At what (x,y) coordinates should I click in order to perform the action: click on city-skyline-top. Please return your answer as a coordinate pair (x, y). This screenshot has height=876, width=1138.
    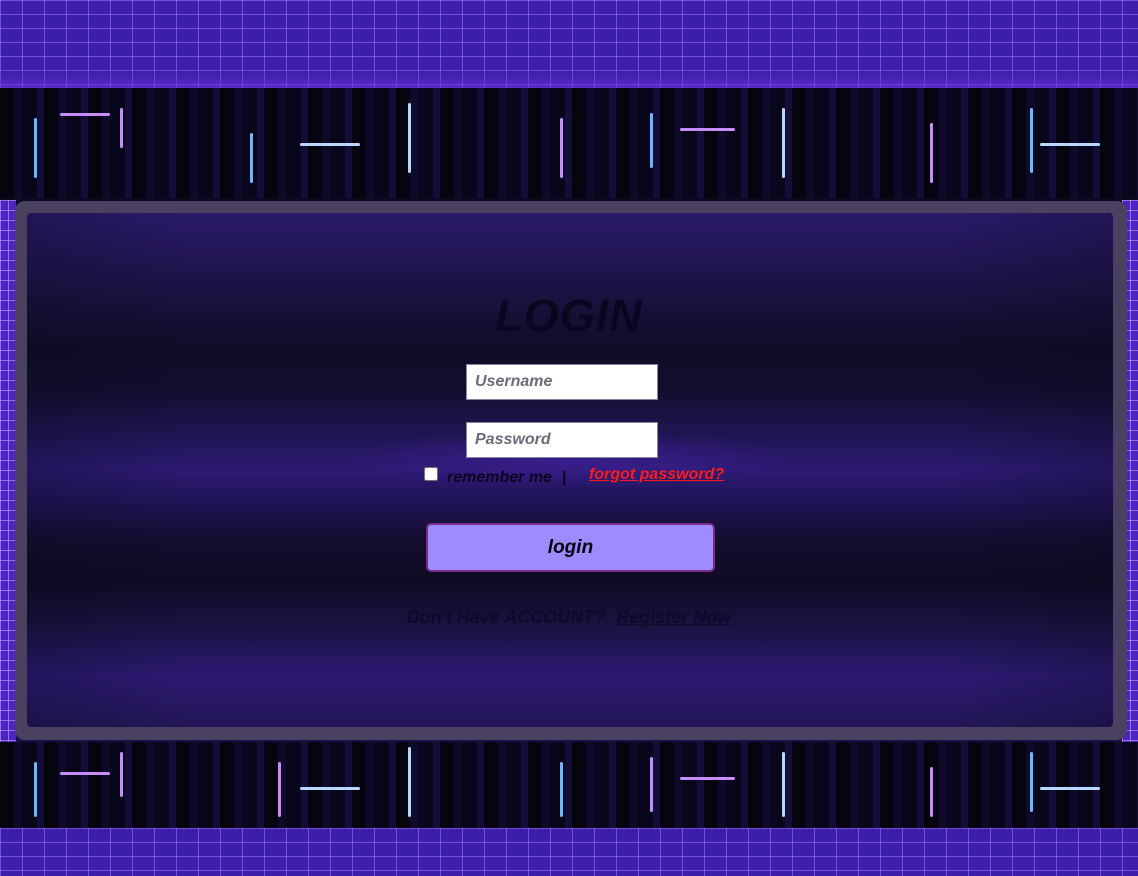
    Looking at the image, I should click on (569, 143).